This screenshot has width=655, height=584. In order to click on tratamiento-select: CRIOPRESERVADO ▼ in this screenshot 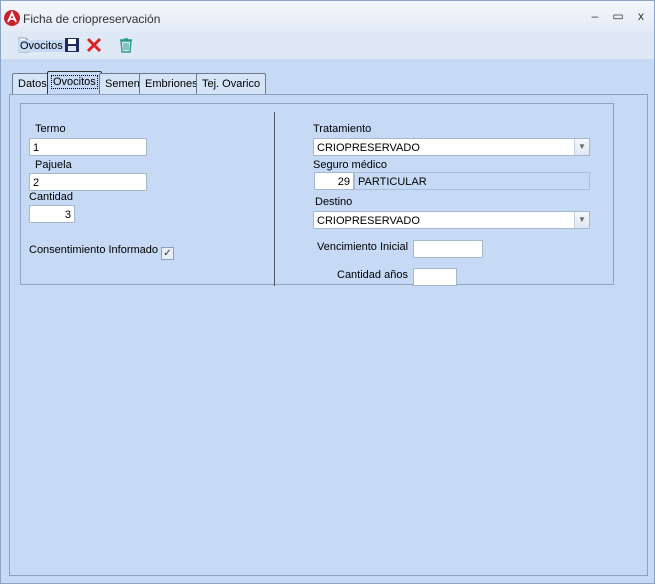, I will do `click(451, 147)`.